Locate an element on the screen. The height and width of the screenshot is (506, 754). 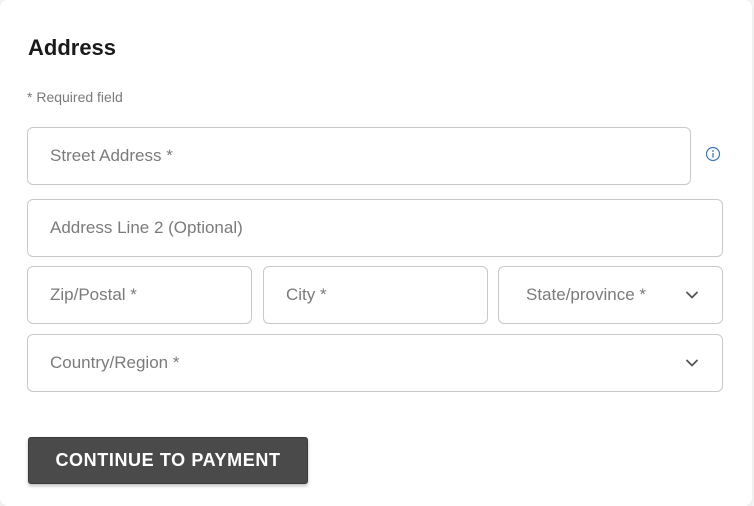
street-address-placeholder: Street Address * is located at coordinates (111, 155).